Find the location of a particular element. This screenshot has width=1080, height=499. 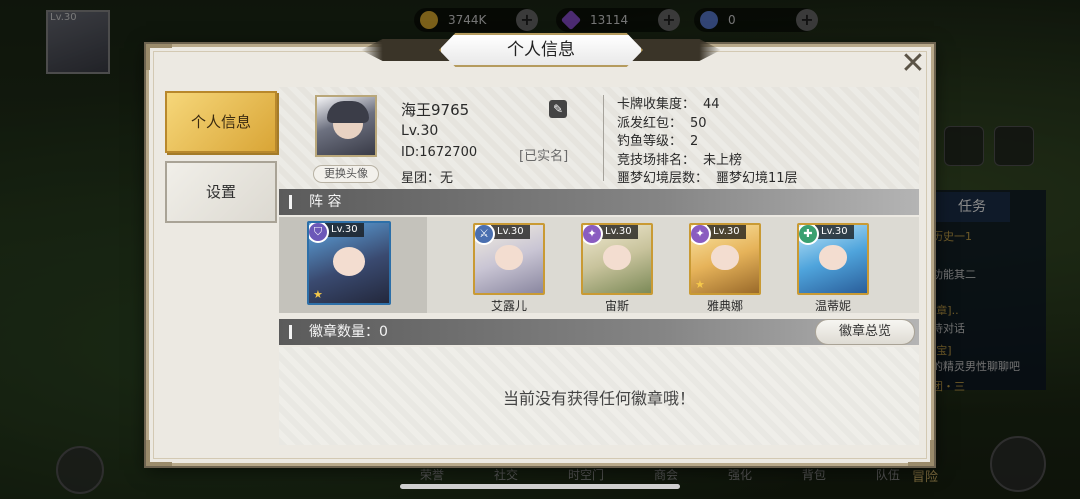

divider is located at coordinates (603, 138).